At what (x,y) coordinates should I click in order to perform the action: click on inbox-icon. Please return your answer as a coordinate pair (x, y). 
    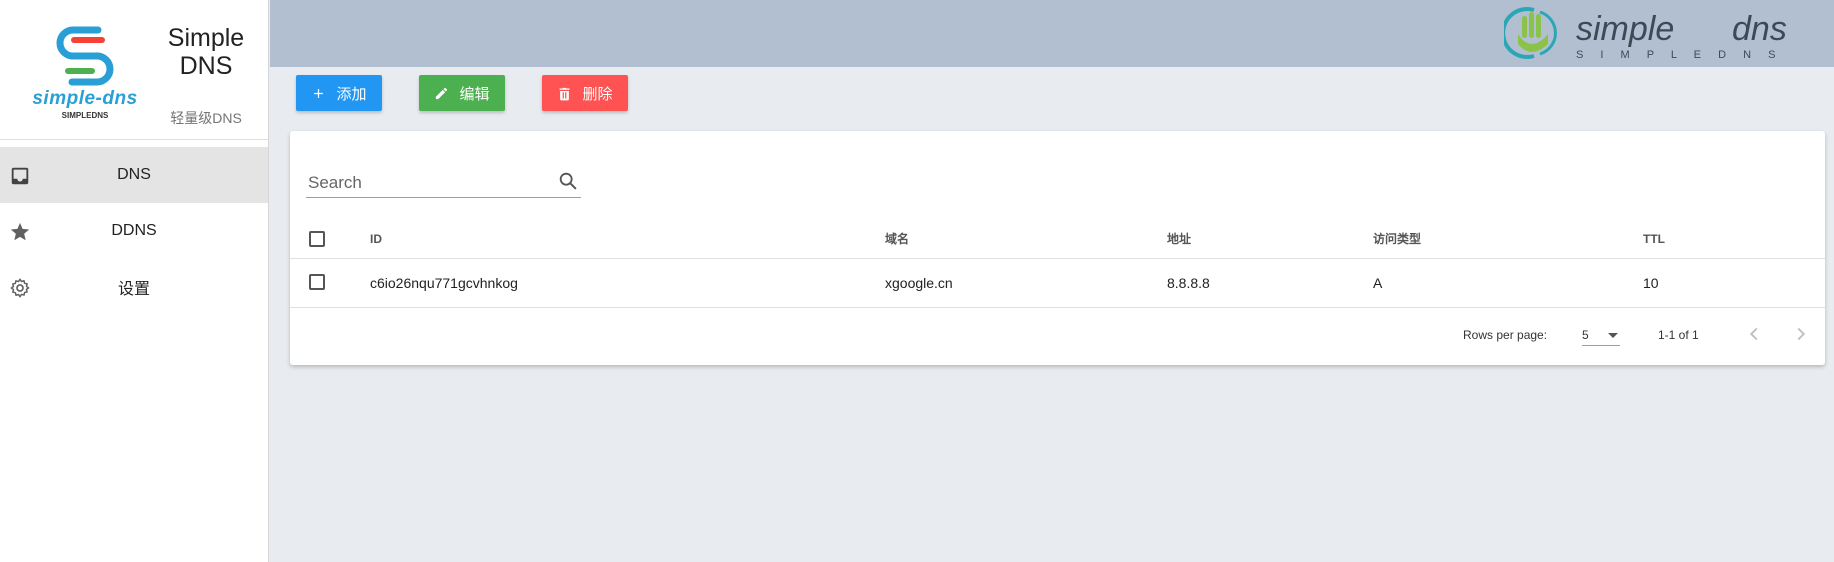
    Looking at the image, I should click on (20, 176).